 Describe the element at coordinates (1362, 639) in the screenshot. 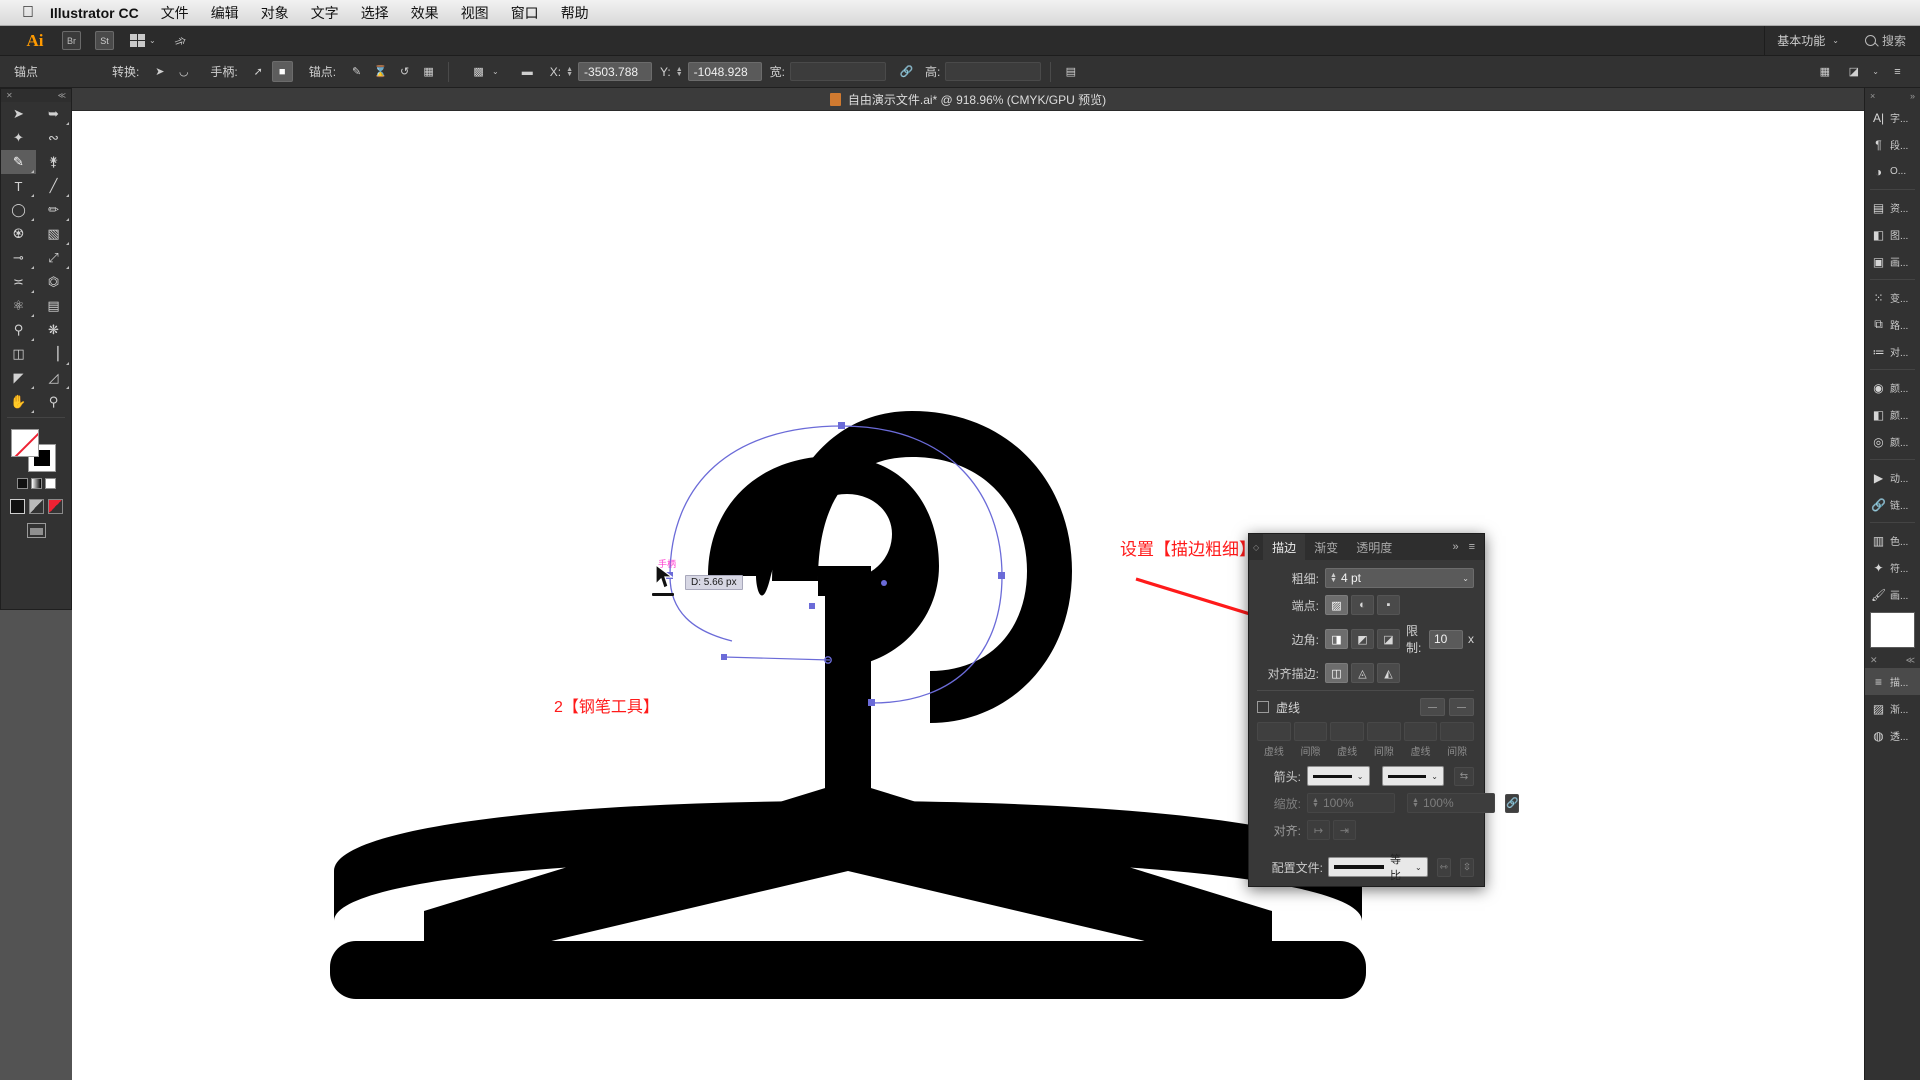

I see `round-join-icon: ◩` at that location.